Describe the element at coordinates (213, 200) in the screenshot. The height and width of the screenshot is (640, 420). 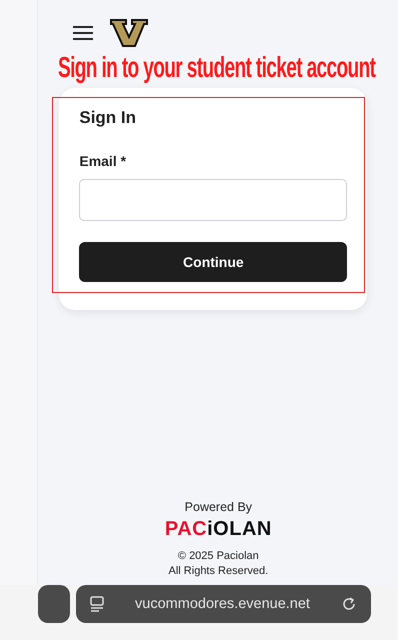
I see `email-field` at that location.